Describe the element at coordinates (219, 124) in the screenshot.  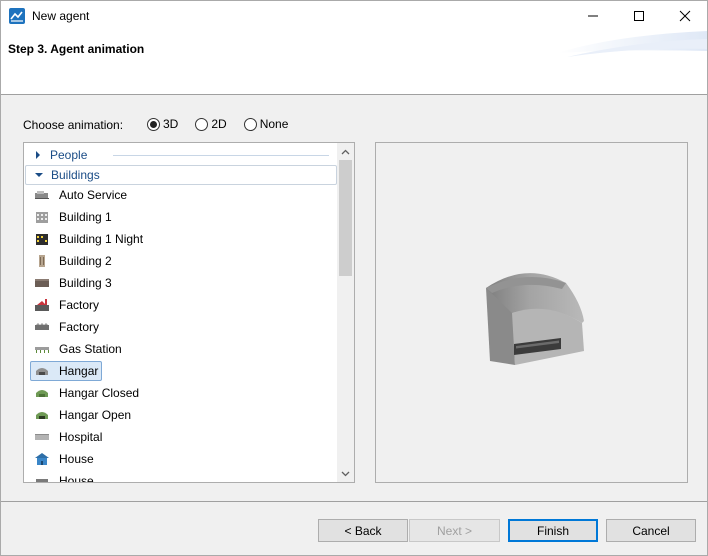
I see `radio-2d-label: 2D` at that location.